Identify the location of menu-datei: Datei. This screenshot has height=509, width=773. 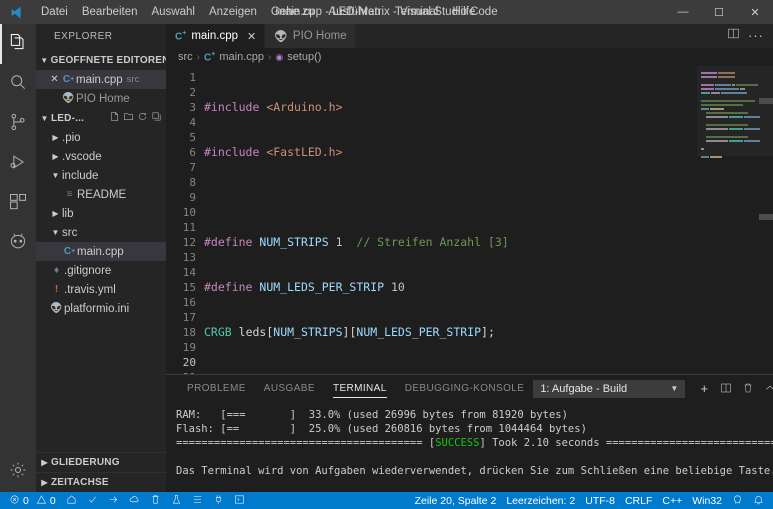
(54, 12).